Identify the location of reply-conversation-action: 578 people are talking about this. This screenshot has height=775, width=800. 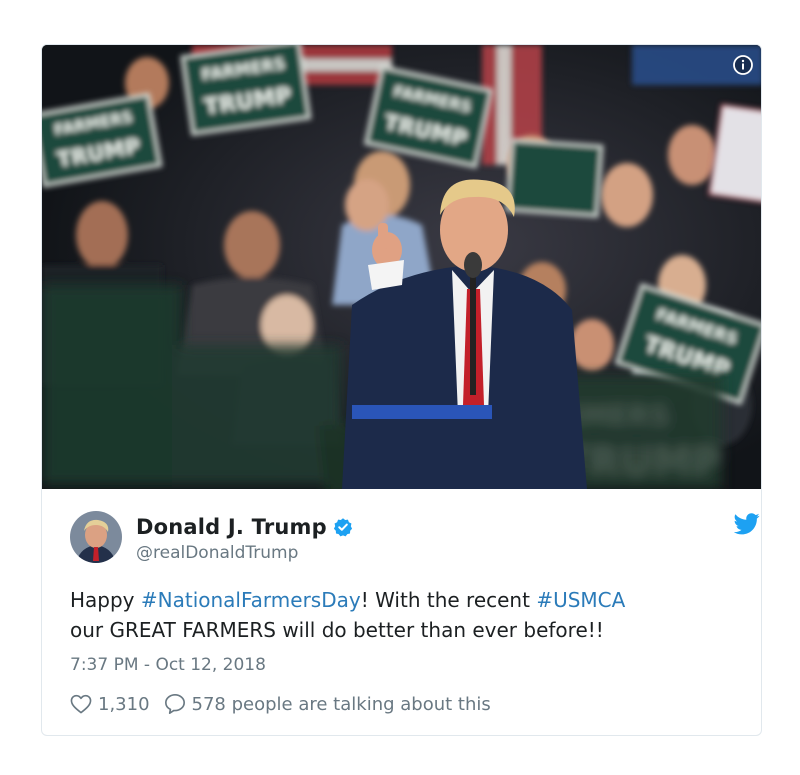
(327, 704).